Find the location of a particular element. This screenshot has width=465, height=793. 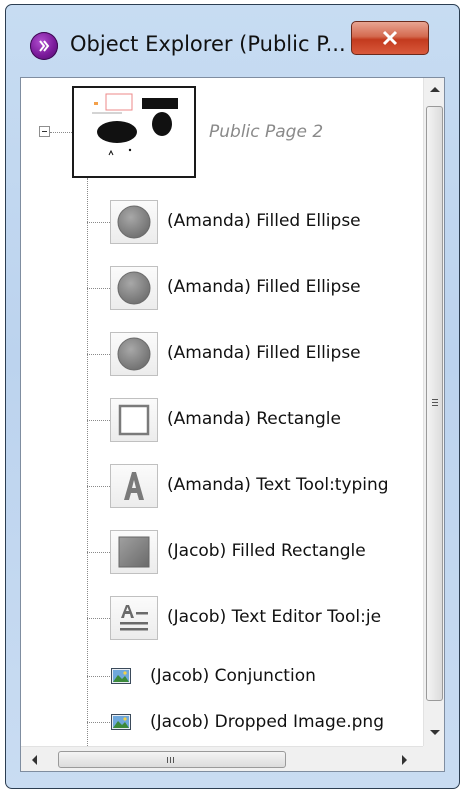

root-page-label: Public Page 2 is located at coordinates (266, 132).